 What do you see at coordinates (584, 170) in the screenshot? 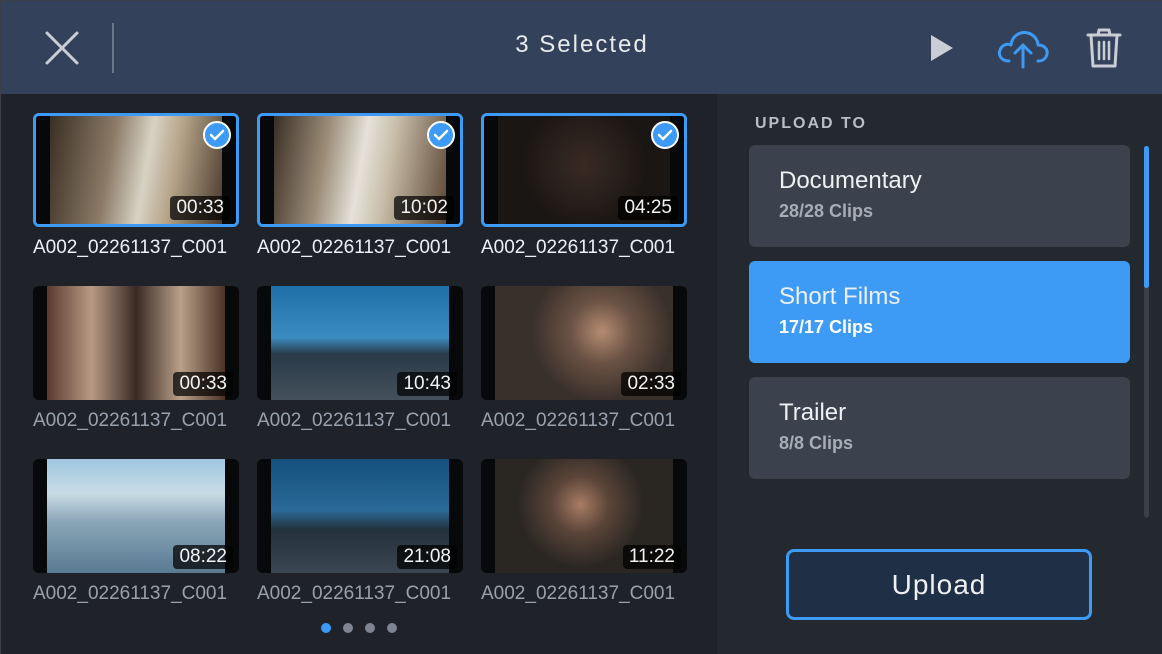
I see `clip-thumbnail: 04:25` at bounding box center [584, 170].